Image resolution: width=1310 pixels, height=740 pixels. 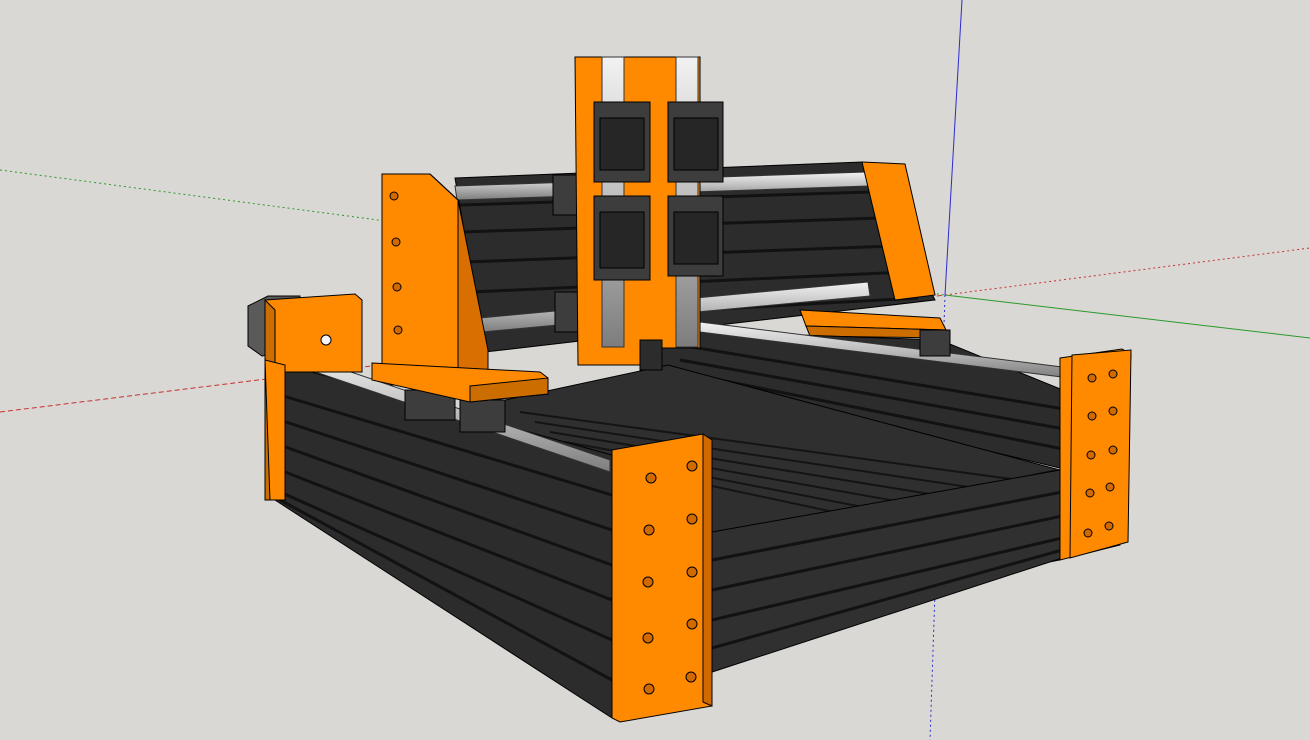 I want to click on green-axis-solid, so click(x=1127, y=316).